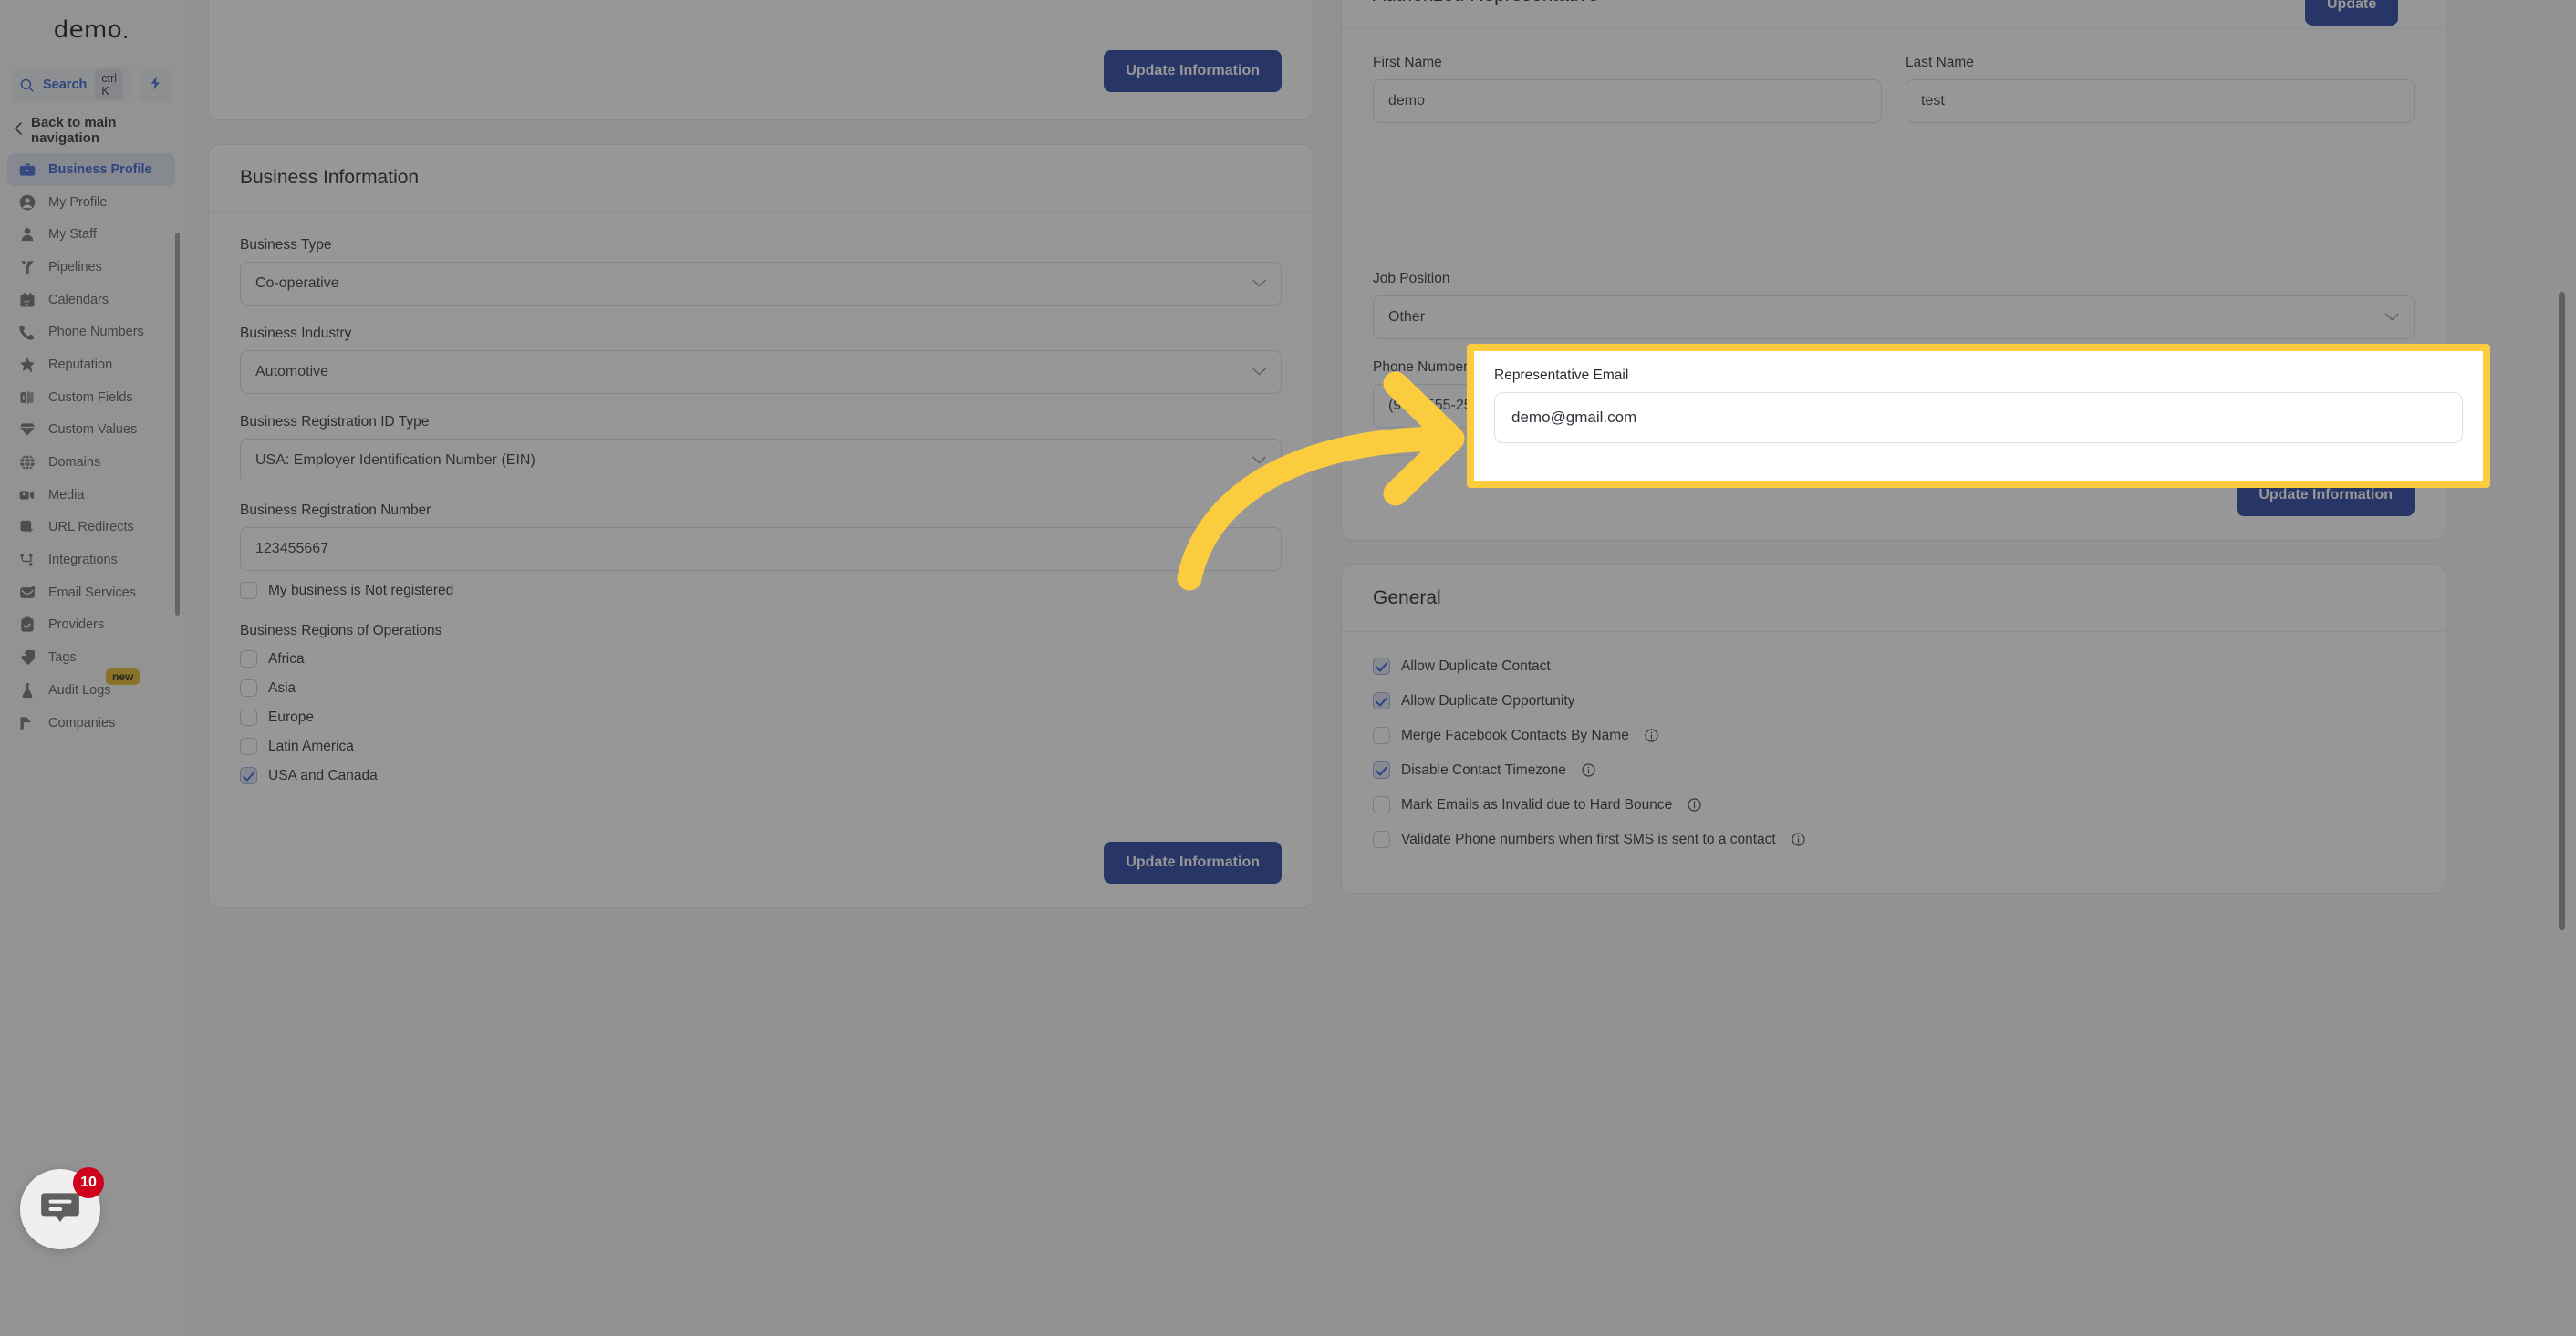 This screenshot has height=1336, width=2576. What do you see at coordinates (91, 203) in the screenshot?
I see `sidebar-item-my-profile: My Profile` at bounding box center [91, 203].